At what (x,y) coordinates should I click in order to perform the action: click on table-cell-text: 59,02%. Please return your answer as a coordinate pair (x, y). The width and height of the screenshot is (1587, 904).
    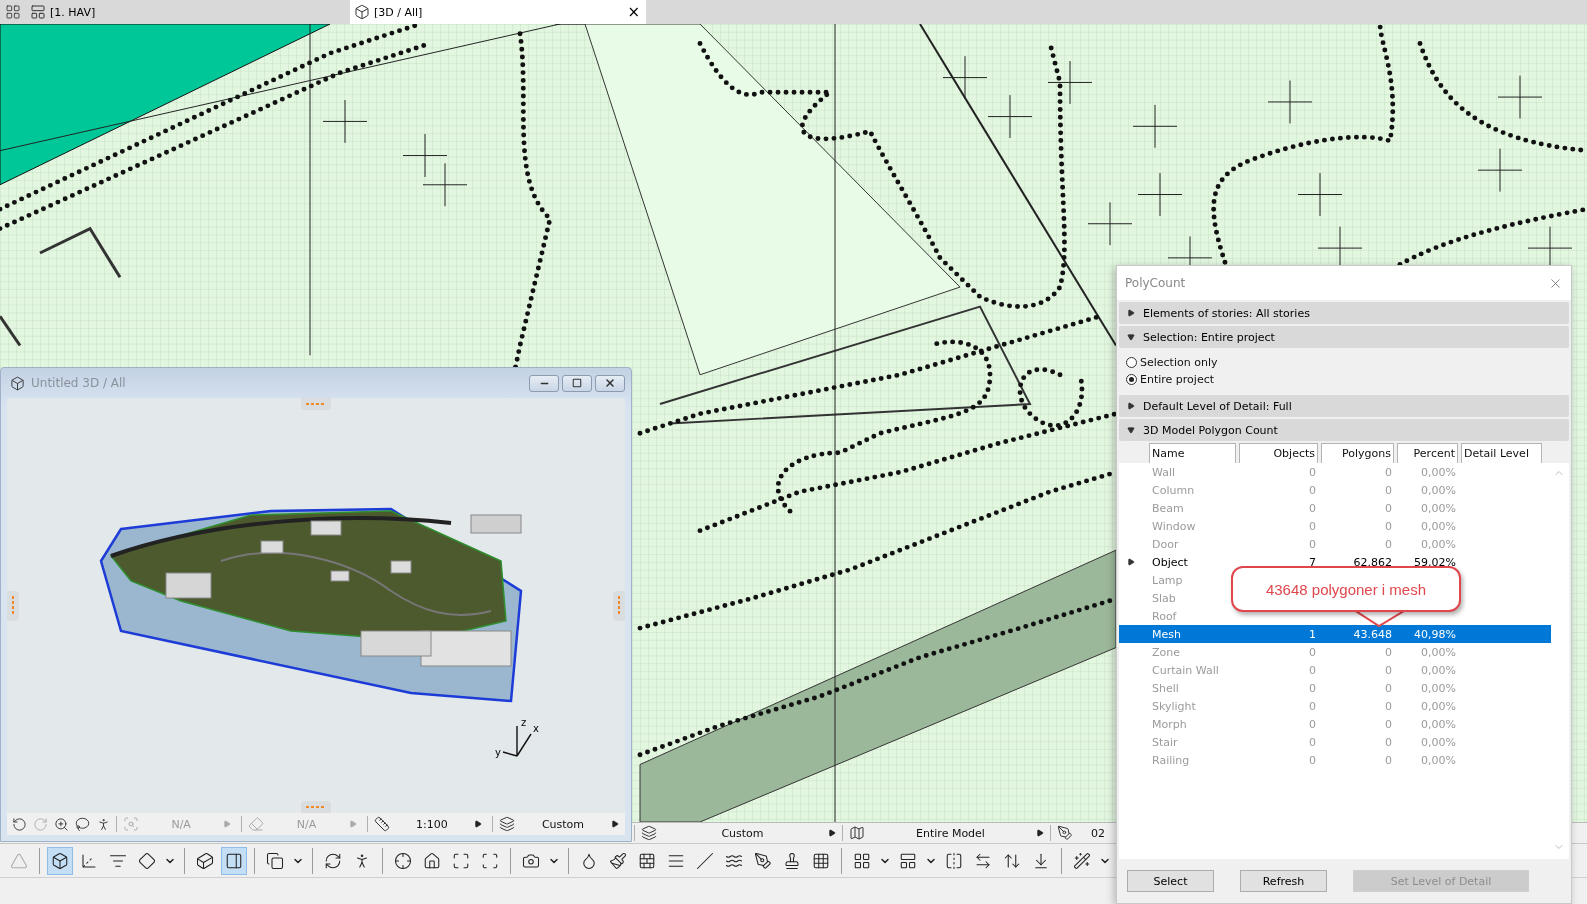
    Looking at the image, I should click on (1435, 562).